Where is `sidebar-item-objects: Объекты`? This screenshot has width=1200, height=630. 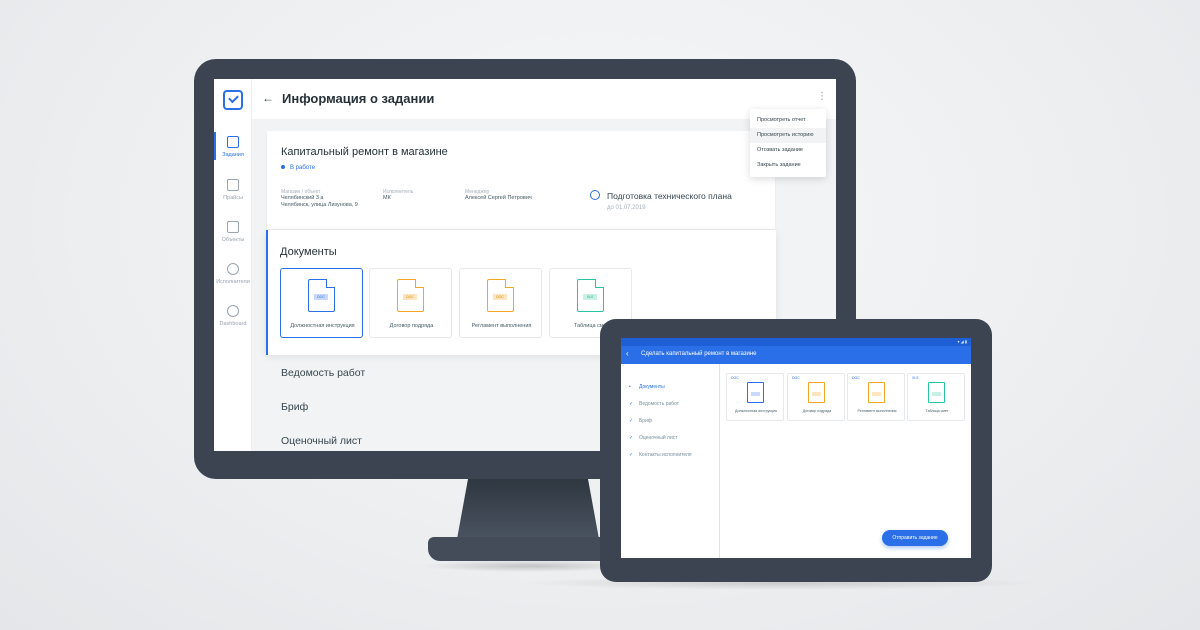 sidebar-item-objects: Объекты is located at coordinates (233, 239).